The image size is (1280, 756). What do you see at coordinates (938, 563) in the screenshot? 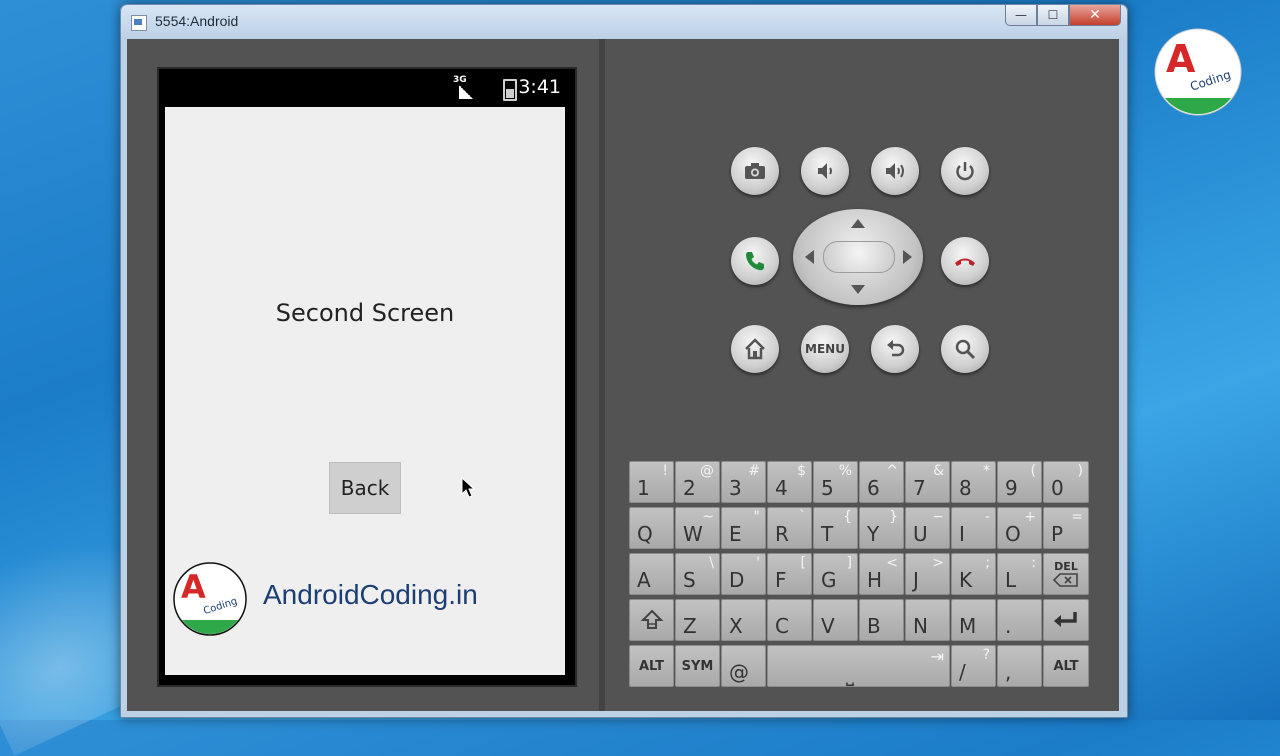
I see `key-sublabel: >` at bounding box center [938, 563].